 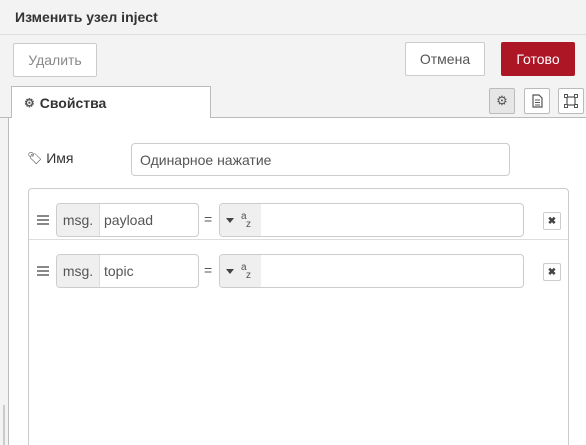 I want to click on property-field: payload, so click(x=129, y=220).